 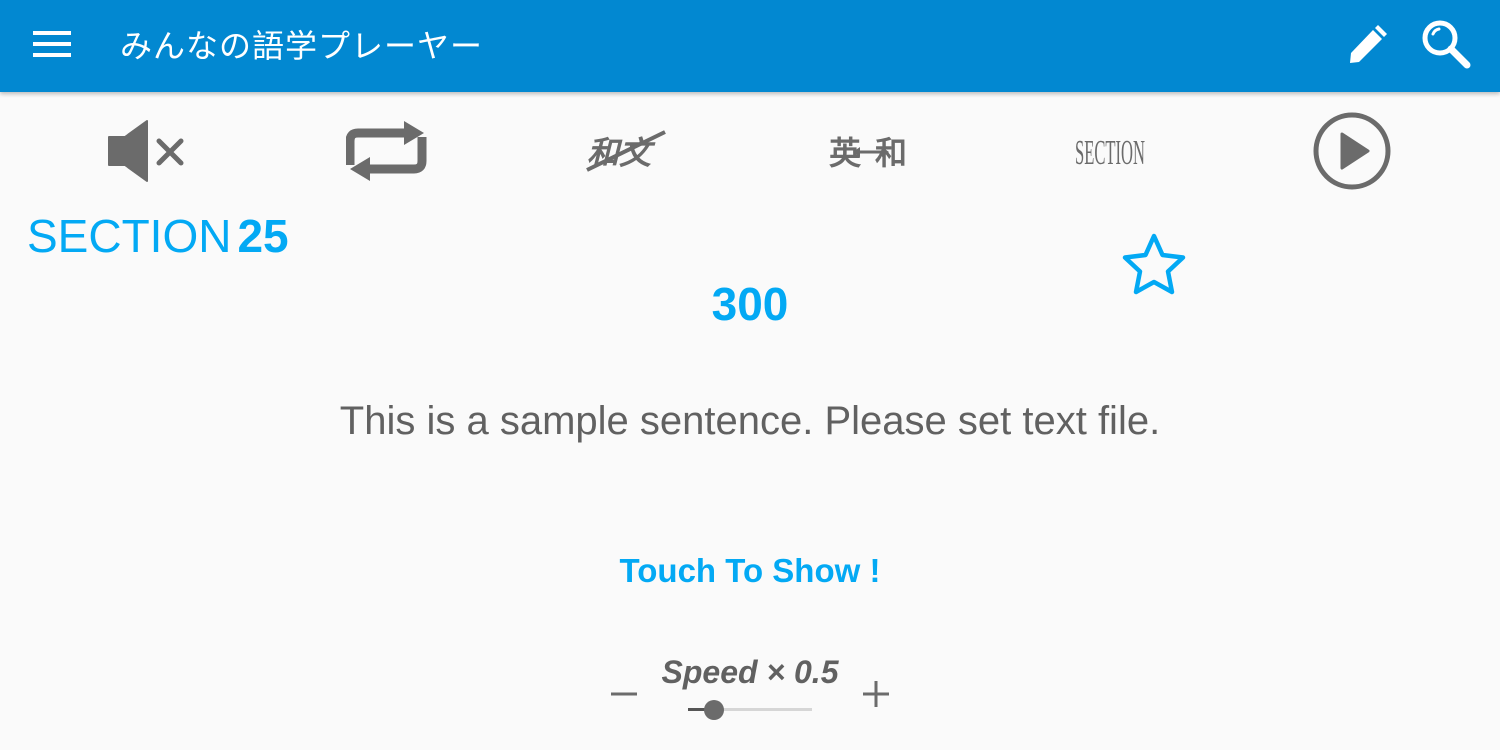 I want to click on speed-decrease-button, so click(x=624, y=696).